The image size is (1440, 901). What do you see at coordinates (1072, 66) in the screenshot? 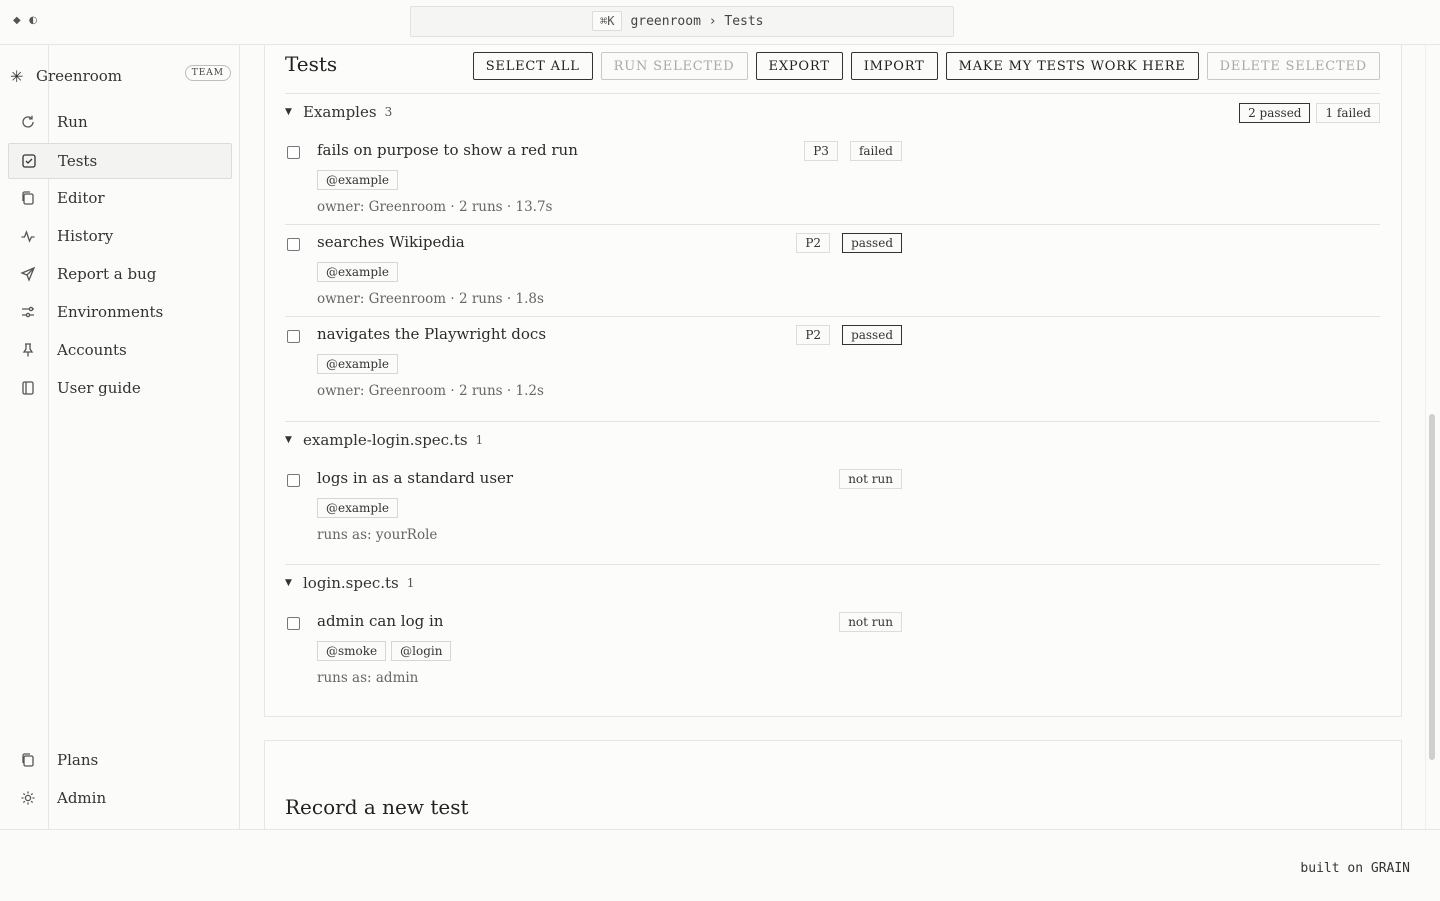
I see `make-tests-work-button: MAKE MY TESTS WORK HERE` at bounding box center [1072, 66].